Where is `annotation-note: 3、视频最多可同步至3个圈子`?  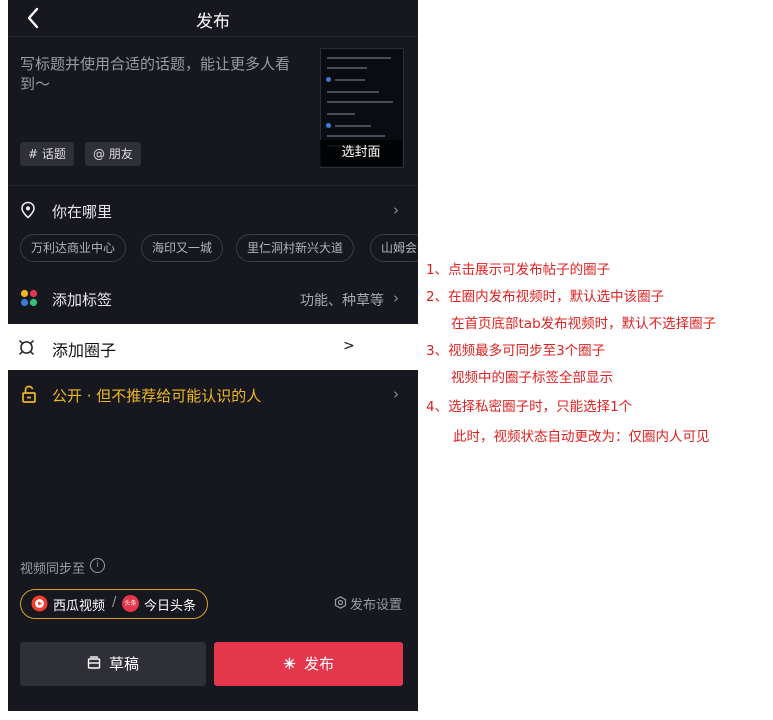 annotation-note: 3、视频最多可同步至3个圈子 is located at coordinates (516, 351).